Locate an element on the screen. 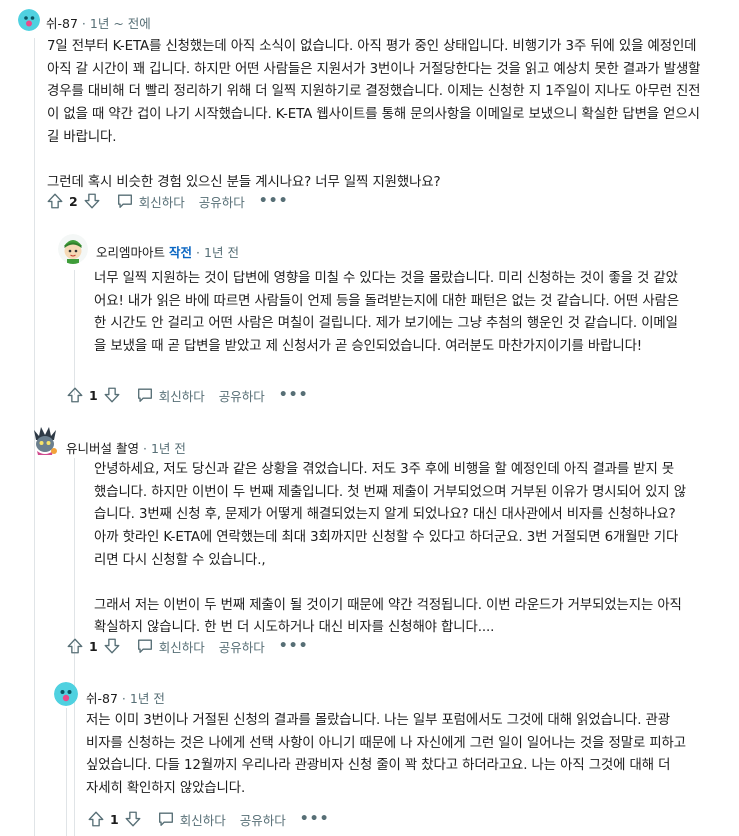 The height and width of the screenshot is (836, 739). comment-actions: 2 회신하다 공유하다 ••• is located at coordinates (167, 201).